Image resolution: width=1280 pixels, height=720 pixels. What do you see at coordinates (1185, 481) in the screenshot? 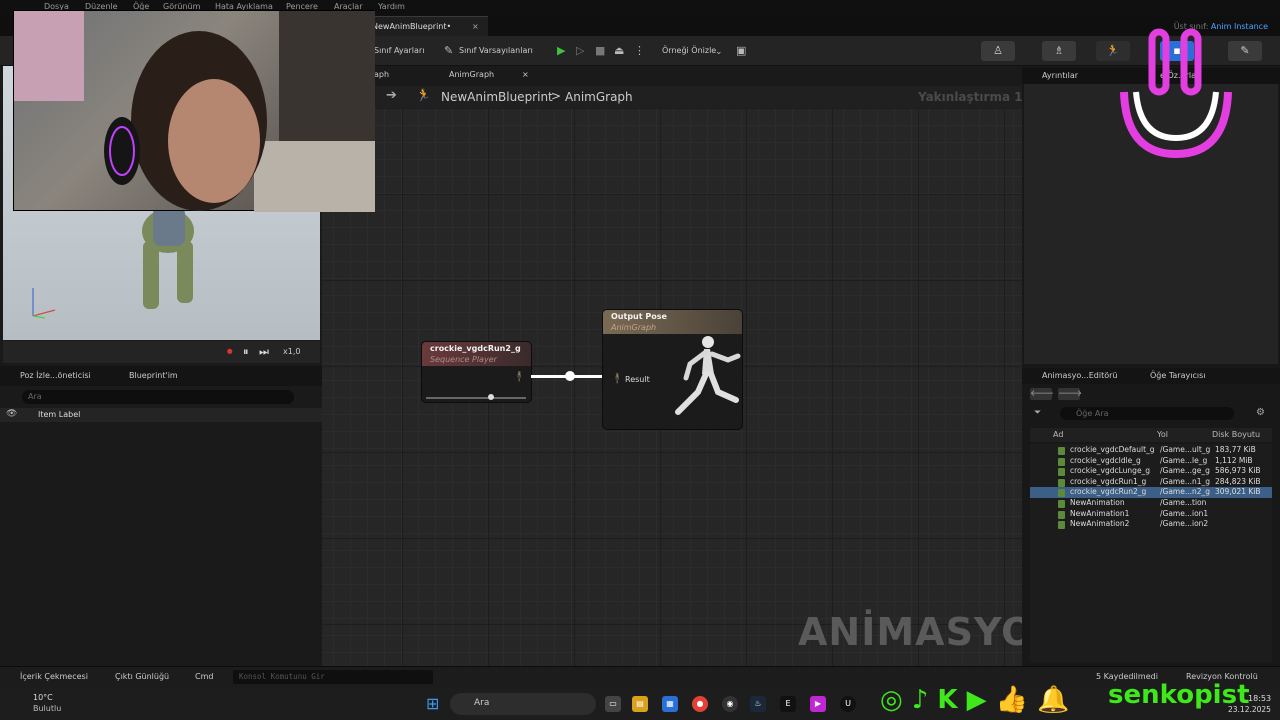
I see `asset-path: /Game...n1_g` at bounding box center [1185, 481].